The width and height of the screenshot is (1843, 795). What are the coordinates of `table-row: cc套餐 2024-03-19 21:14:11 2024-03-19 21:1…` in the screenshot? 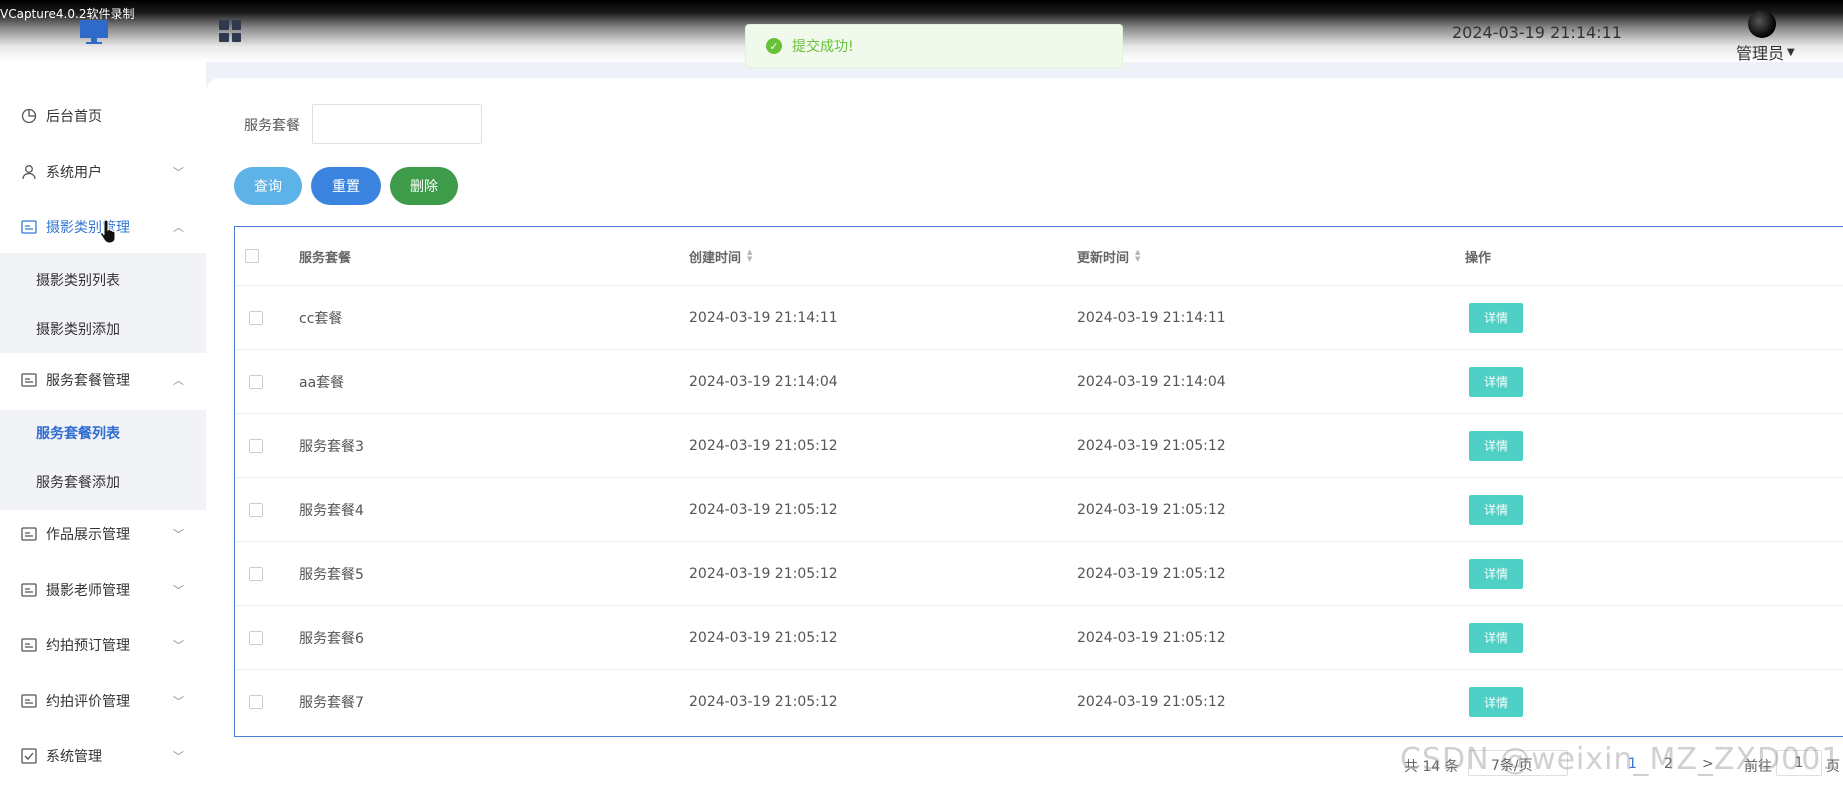 It's located at (1039, 318).